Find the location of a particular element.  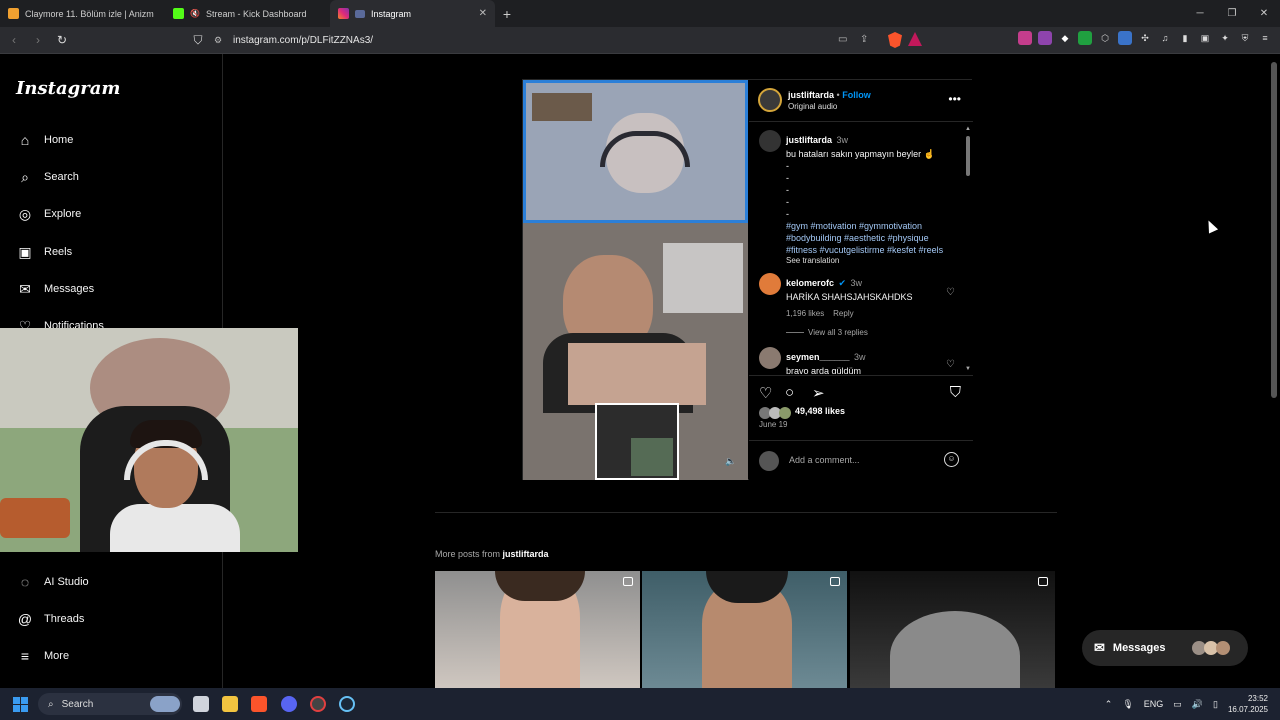

minimize-button: ─ is located at coordinates (1200, 13).